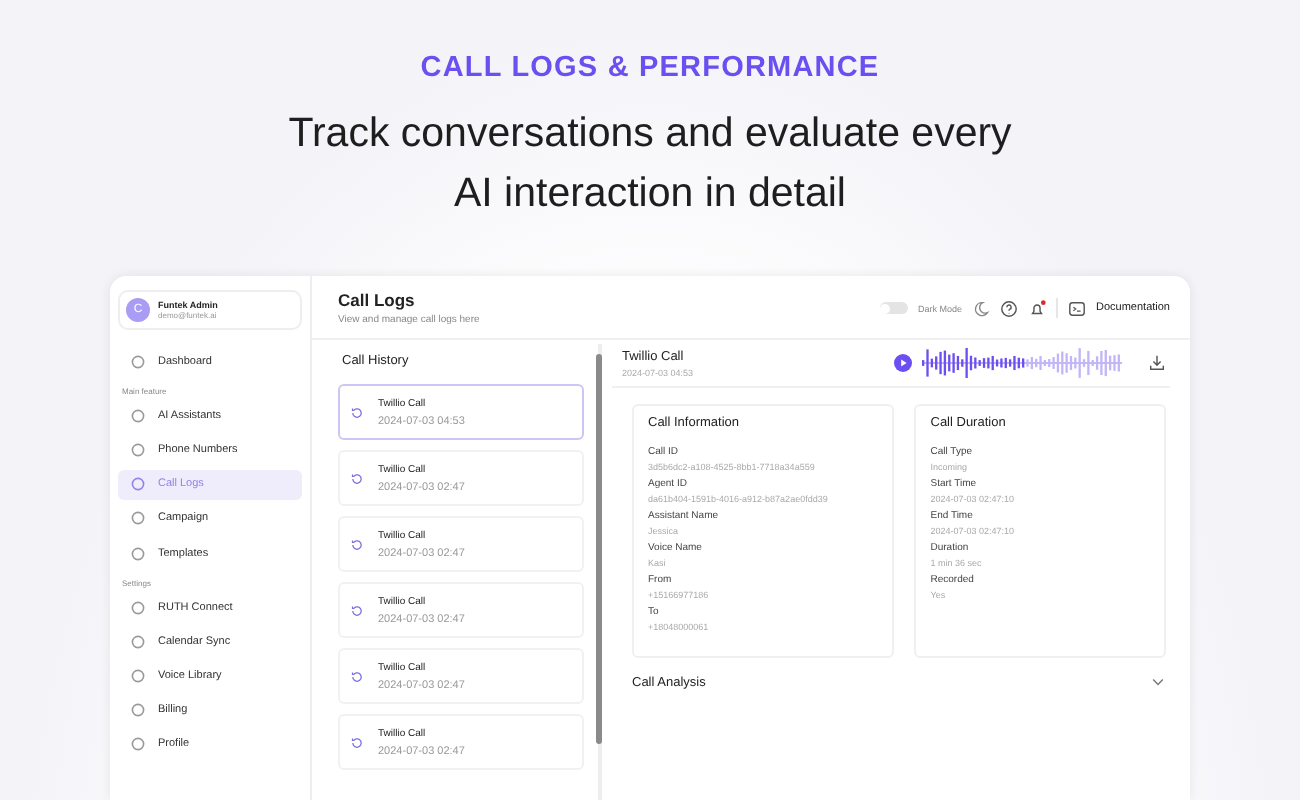 The width and height of the screenshot is (1300, 800). What do you see at coordinates (650, 68) in the screenshot?
I see `section-eyebrow: CALL LOGS & PERFORMANCE` at bounding box center [650, 68].